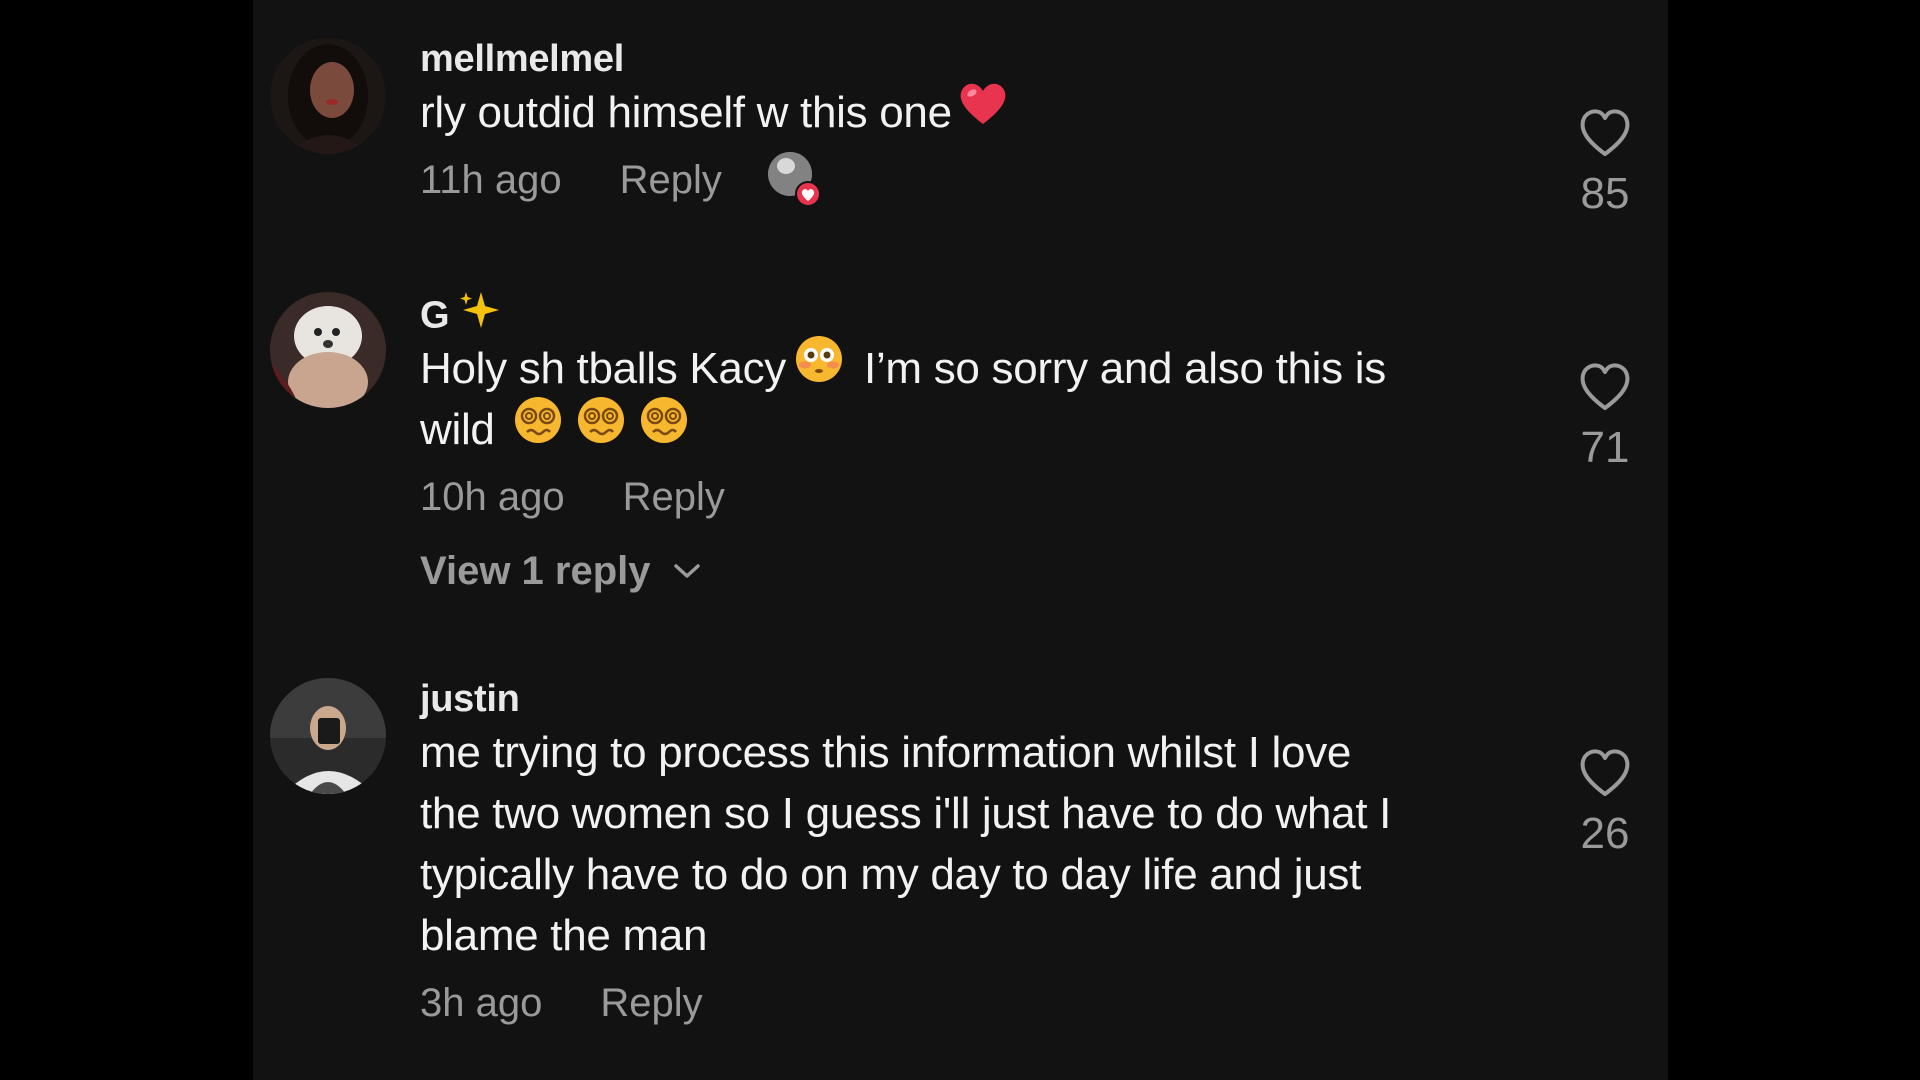  What do you see at coordinates (492, 496) in the screenshot?
I see `comment-timestamp: 10h ago` at bounding box center [492, 496].